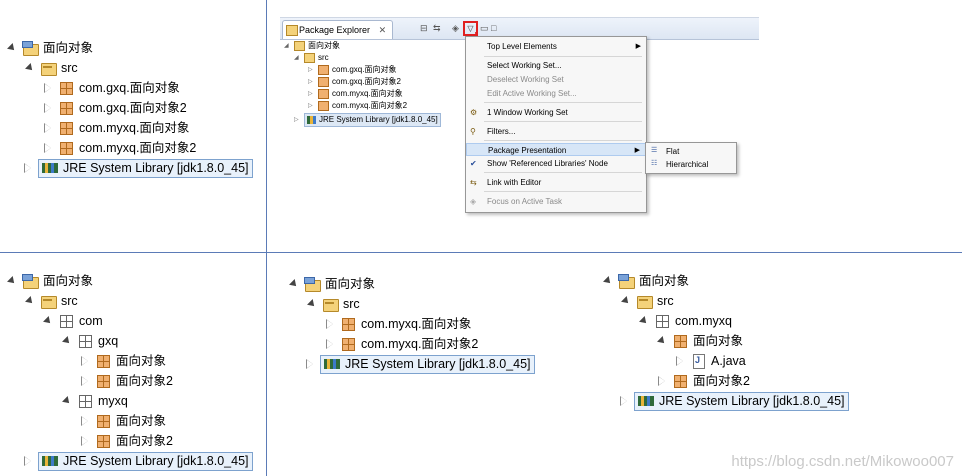 This screenshot has width=962, height=476. I want to click on submenu-arrow-icon: ▶, so click(637, 150).